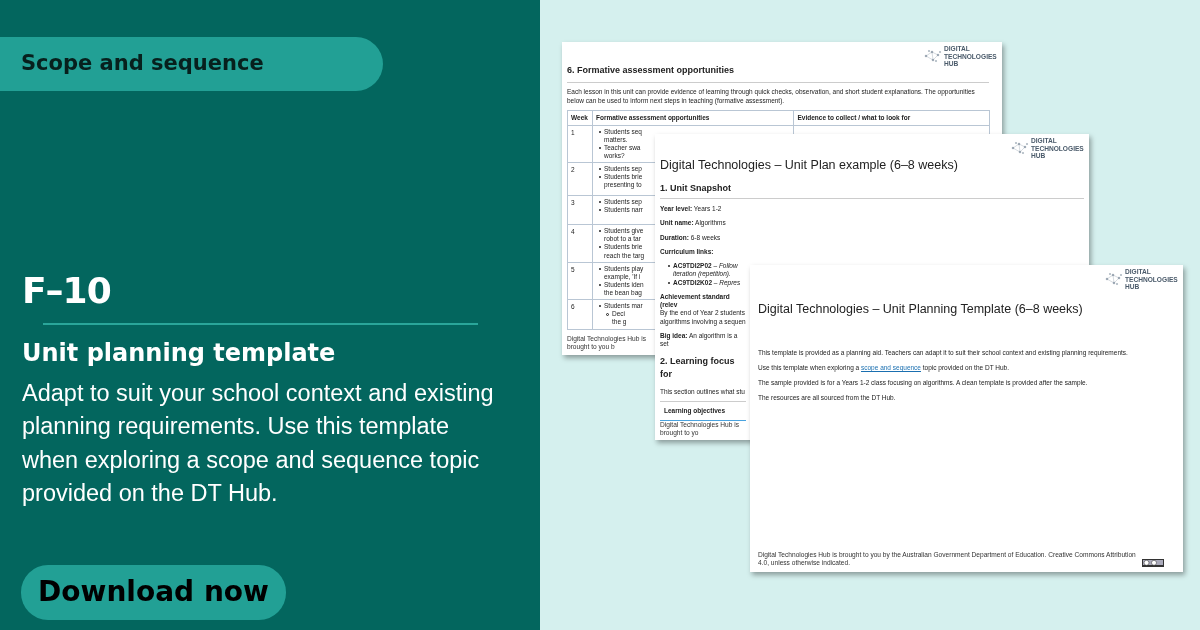  I want to click on document-title: Digital Technologies – Unit Plan example (6–8 weeks), so click(809, 165).